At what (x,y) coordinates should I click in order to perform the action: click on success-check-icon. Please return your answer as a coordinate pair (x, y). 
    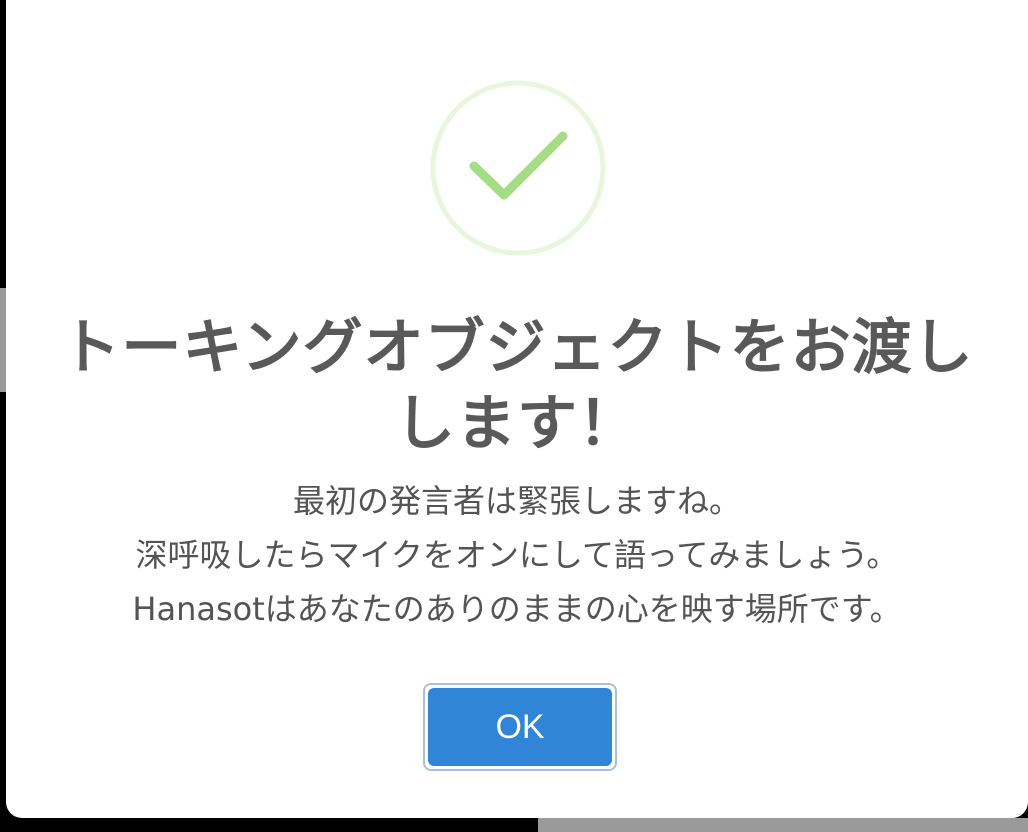
    Looking at the image, I should click on (518, 168).